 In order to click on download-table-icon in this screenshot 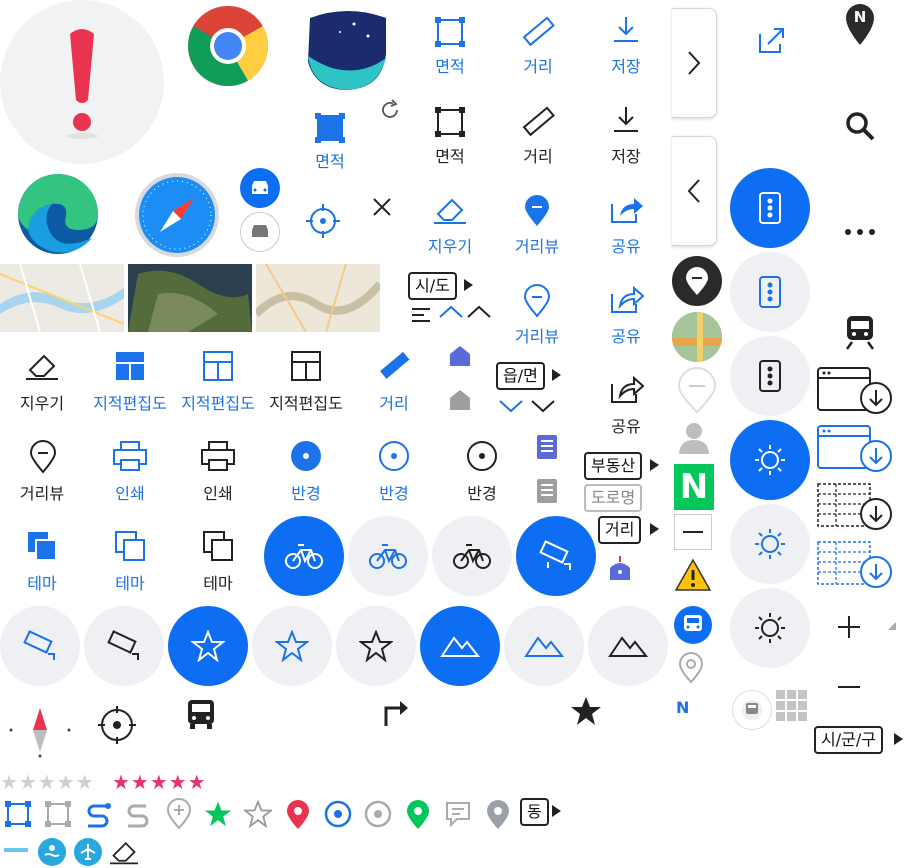, I will do `click(855, 507)`.